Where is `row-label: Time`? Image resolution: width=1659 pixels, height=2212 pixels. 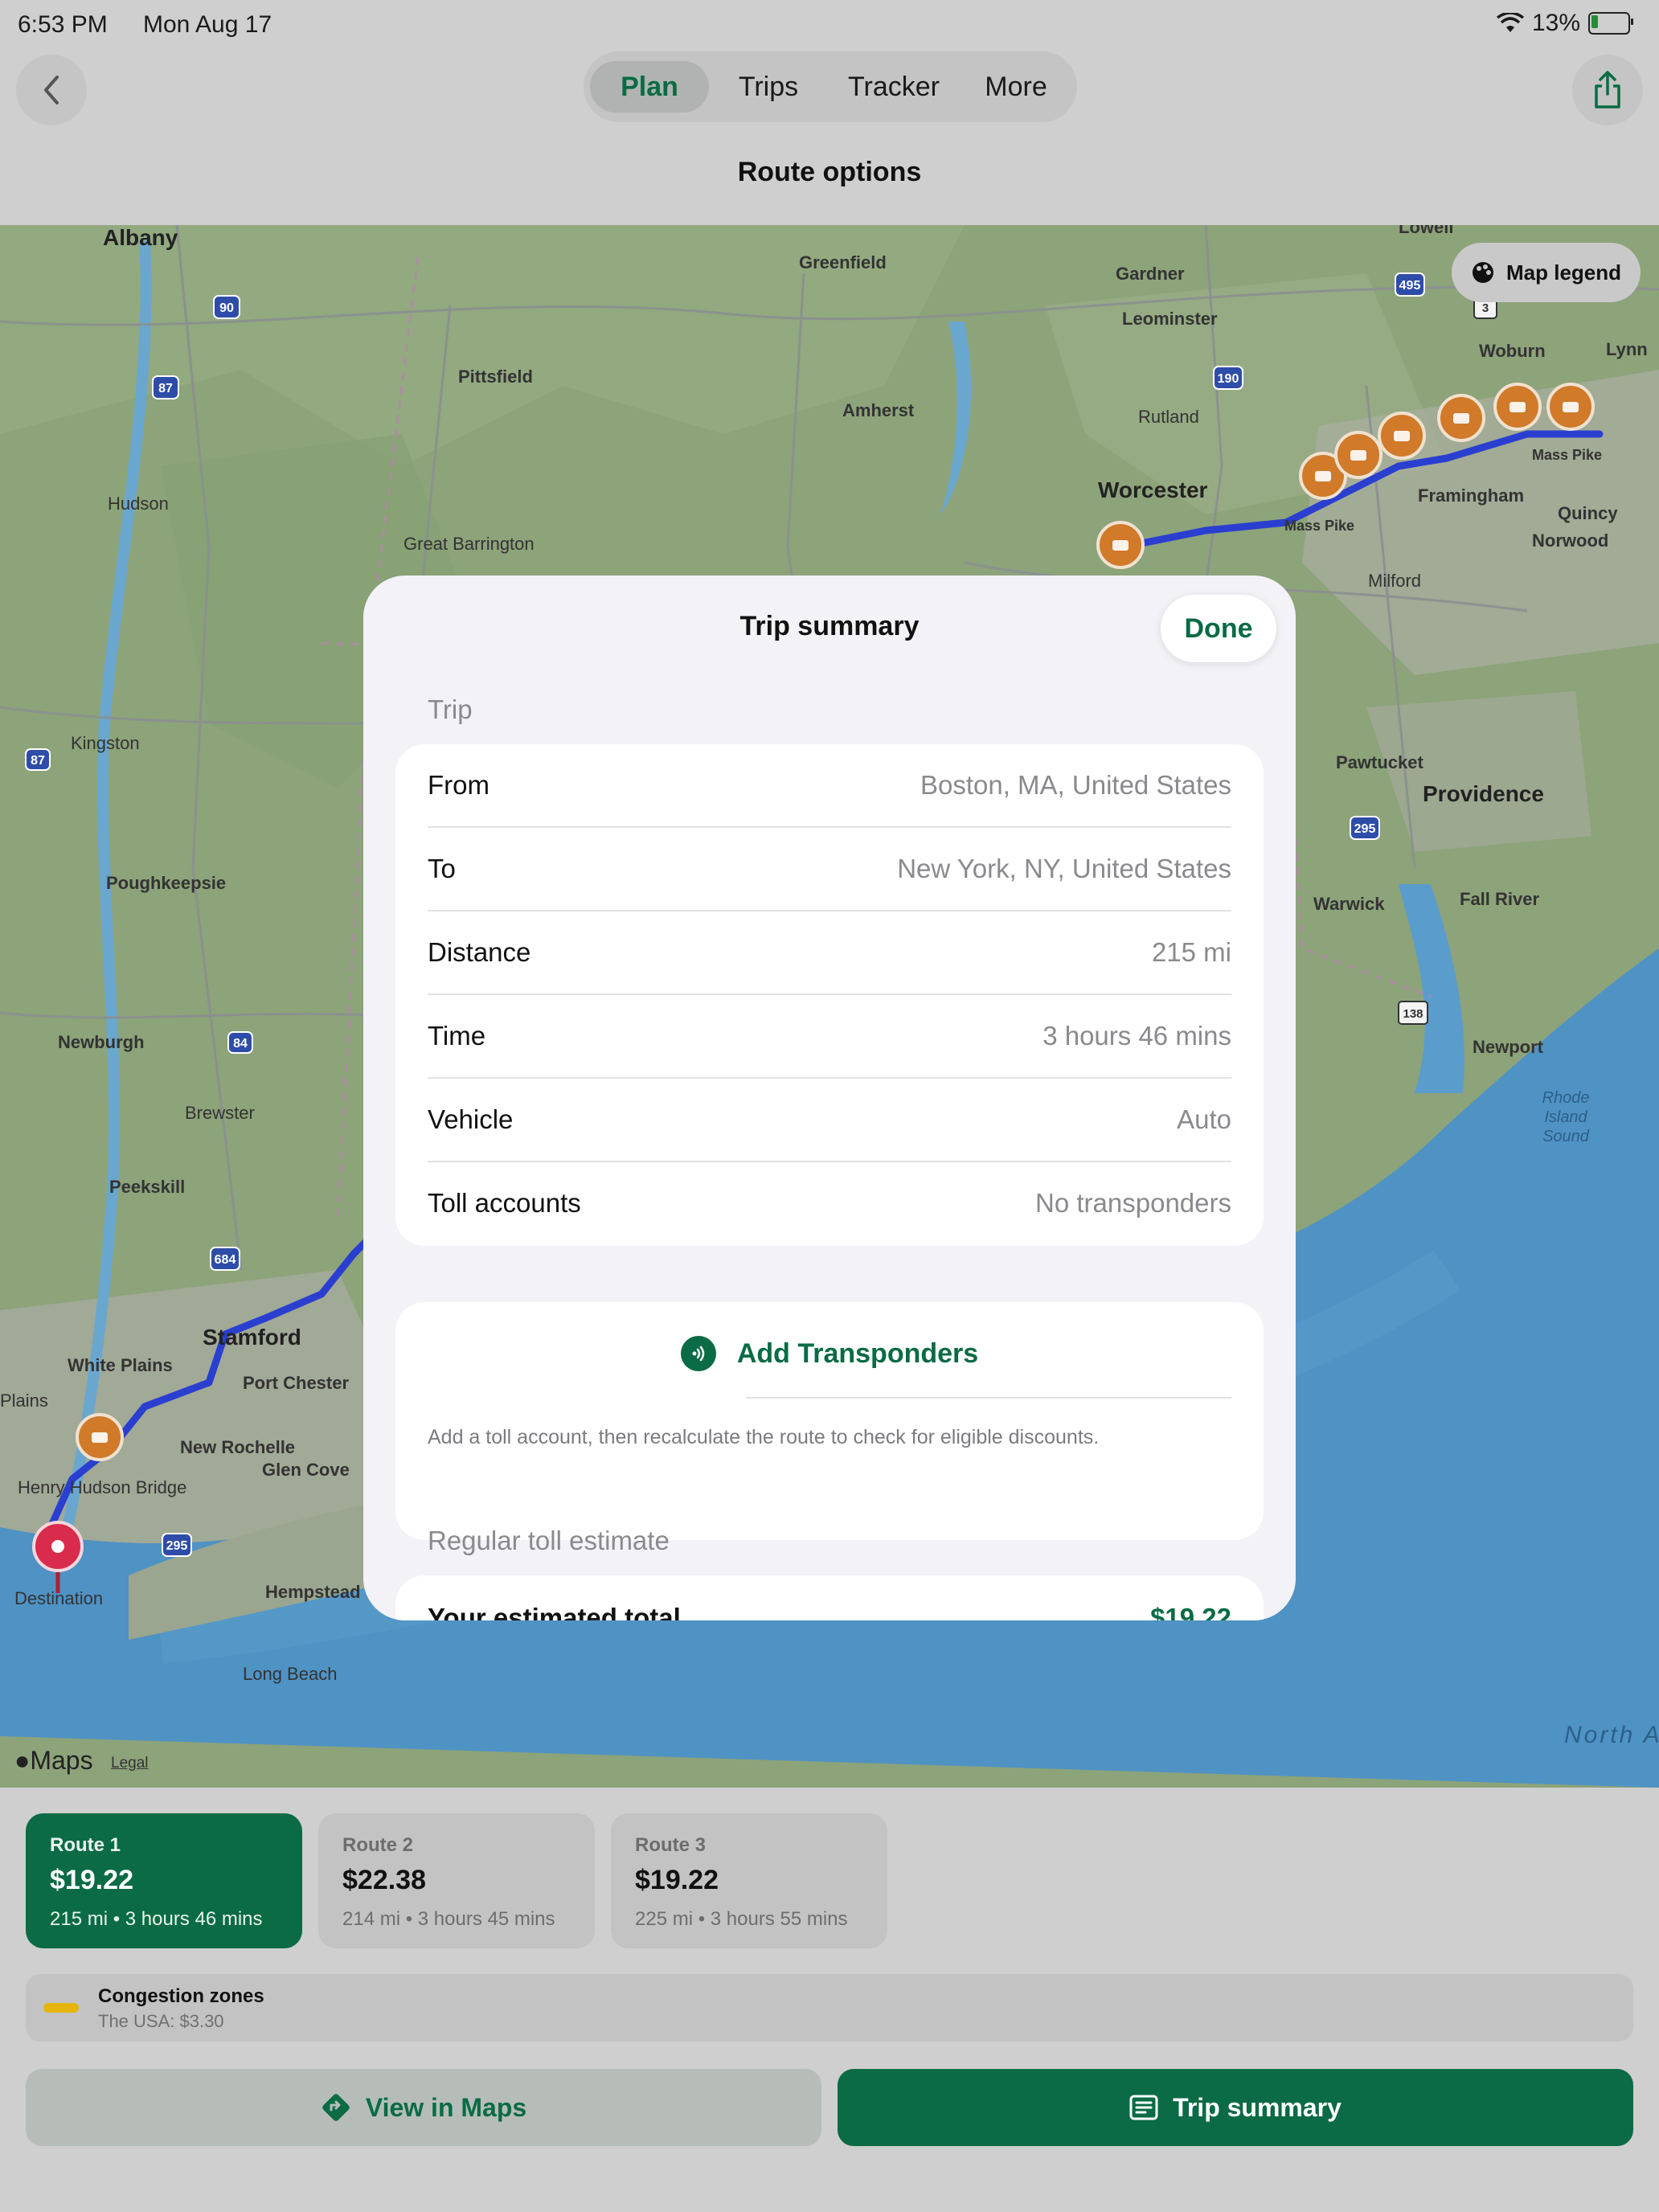 row-label: Time is located at coordinates (457, 1036).